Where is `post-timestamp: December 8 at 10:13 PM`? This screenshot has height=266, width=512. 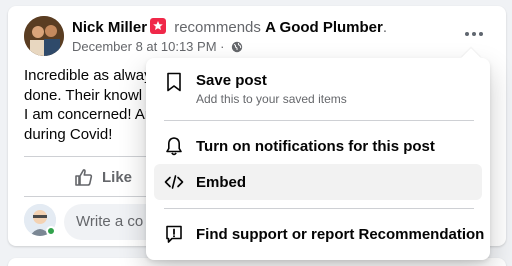 post-timestamp: December 8 at 10:13 PM is located at coordinates (144, 46).